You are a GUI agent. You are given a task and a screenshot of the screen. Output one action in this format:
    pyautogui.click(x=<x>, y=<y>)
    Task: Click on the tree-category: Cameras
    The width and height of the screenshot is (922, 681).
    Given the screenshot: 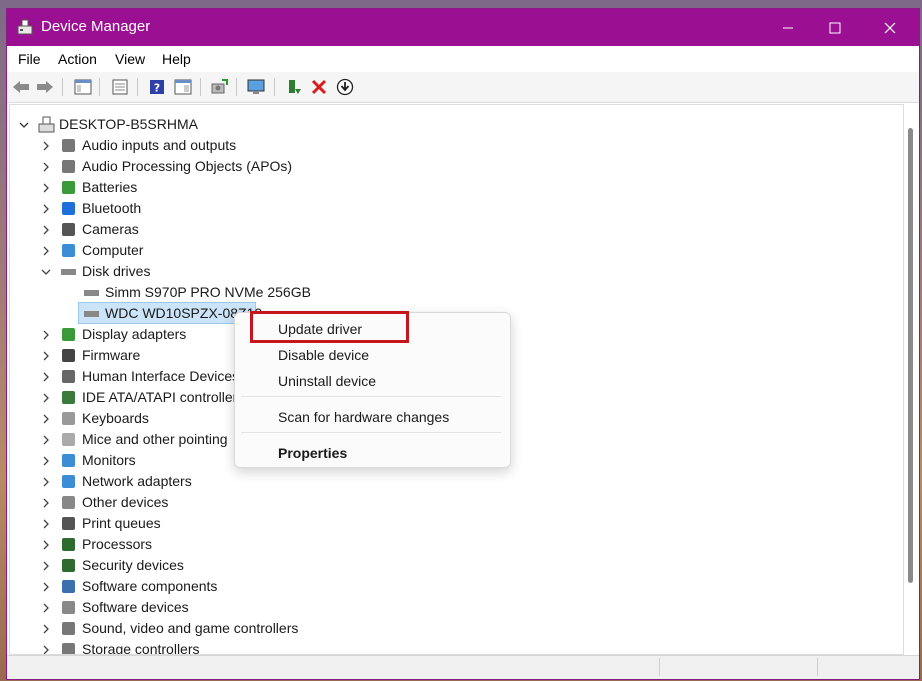 What is the action you would take?
    pyautogui.click(x=450, y=230)
    